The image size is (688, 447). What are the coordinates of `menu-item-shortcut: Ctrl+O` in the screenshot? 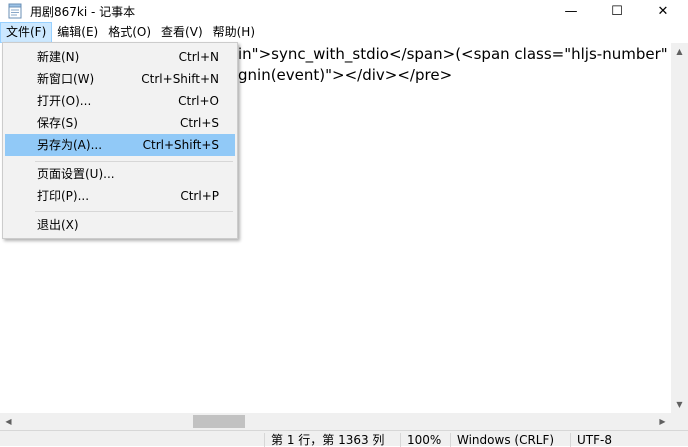 It's located at (198, 101).